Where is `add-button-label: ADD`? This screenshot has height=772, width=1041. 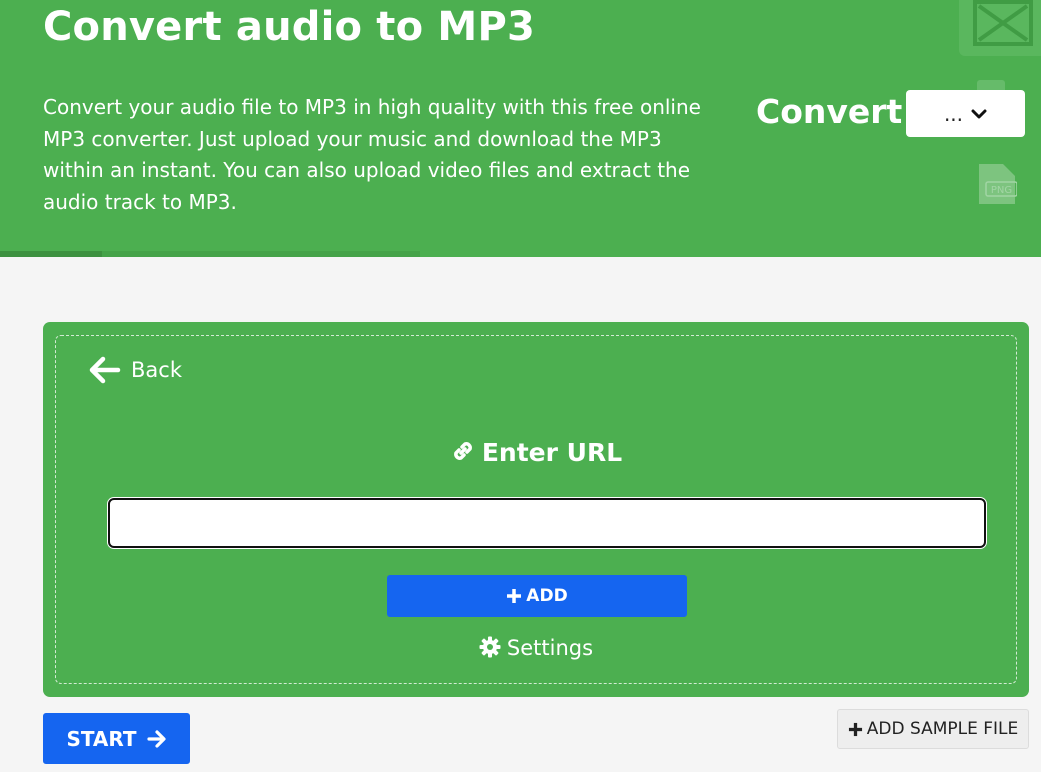
add-button-label: ADD is located at coordinates (547, 596).